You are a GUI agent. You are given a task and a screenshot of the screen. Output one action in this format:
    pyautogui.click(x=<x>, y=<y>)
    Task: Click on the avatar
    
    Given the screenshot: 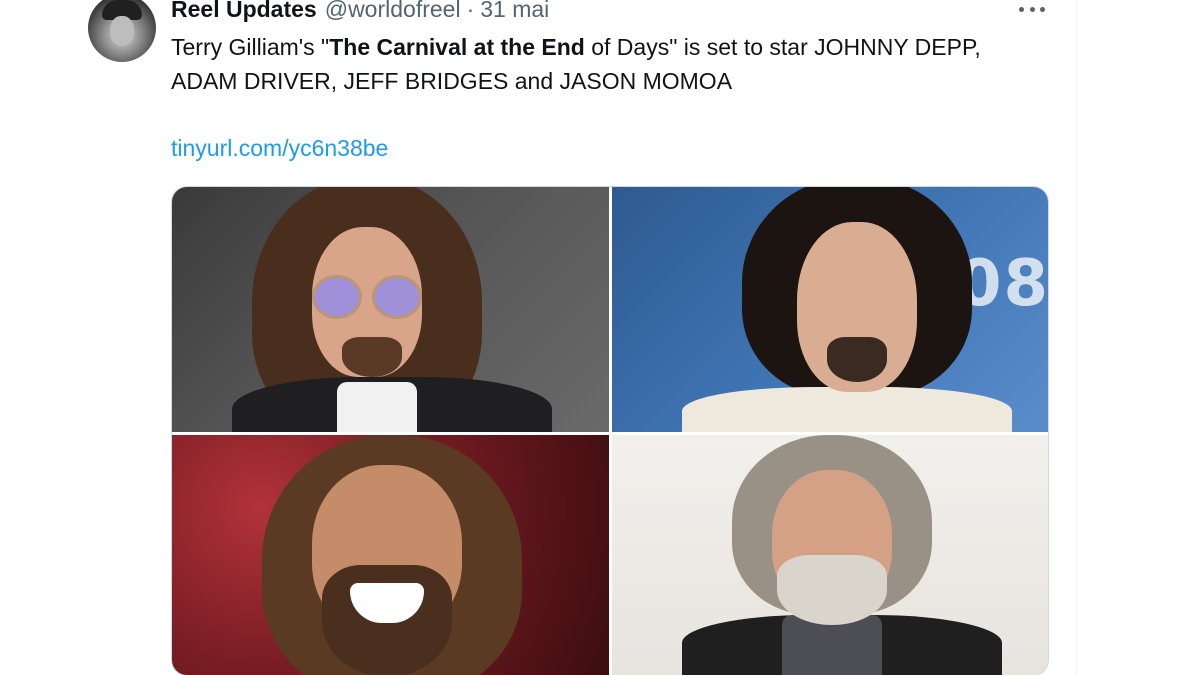 What is the action you would take?
    pyautogui.click(x=122, y=31)
    